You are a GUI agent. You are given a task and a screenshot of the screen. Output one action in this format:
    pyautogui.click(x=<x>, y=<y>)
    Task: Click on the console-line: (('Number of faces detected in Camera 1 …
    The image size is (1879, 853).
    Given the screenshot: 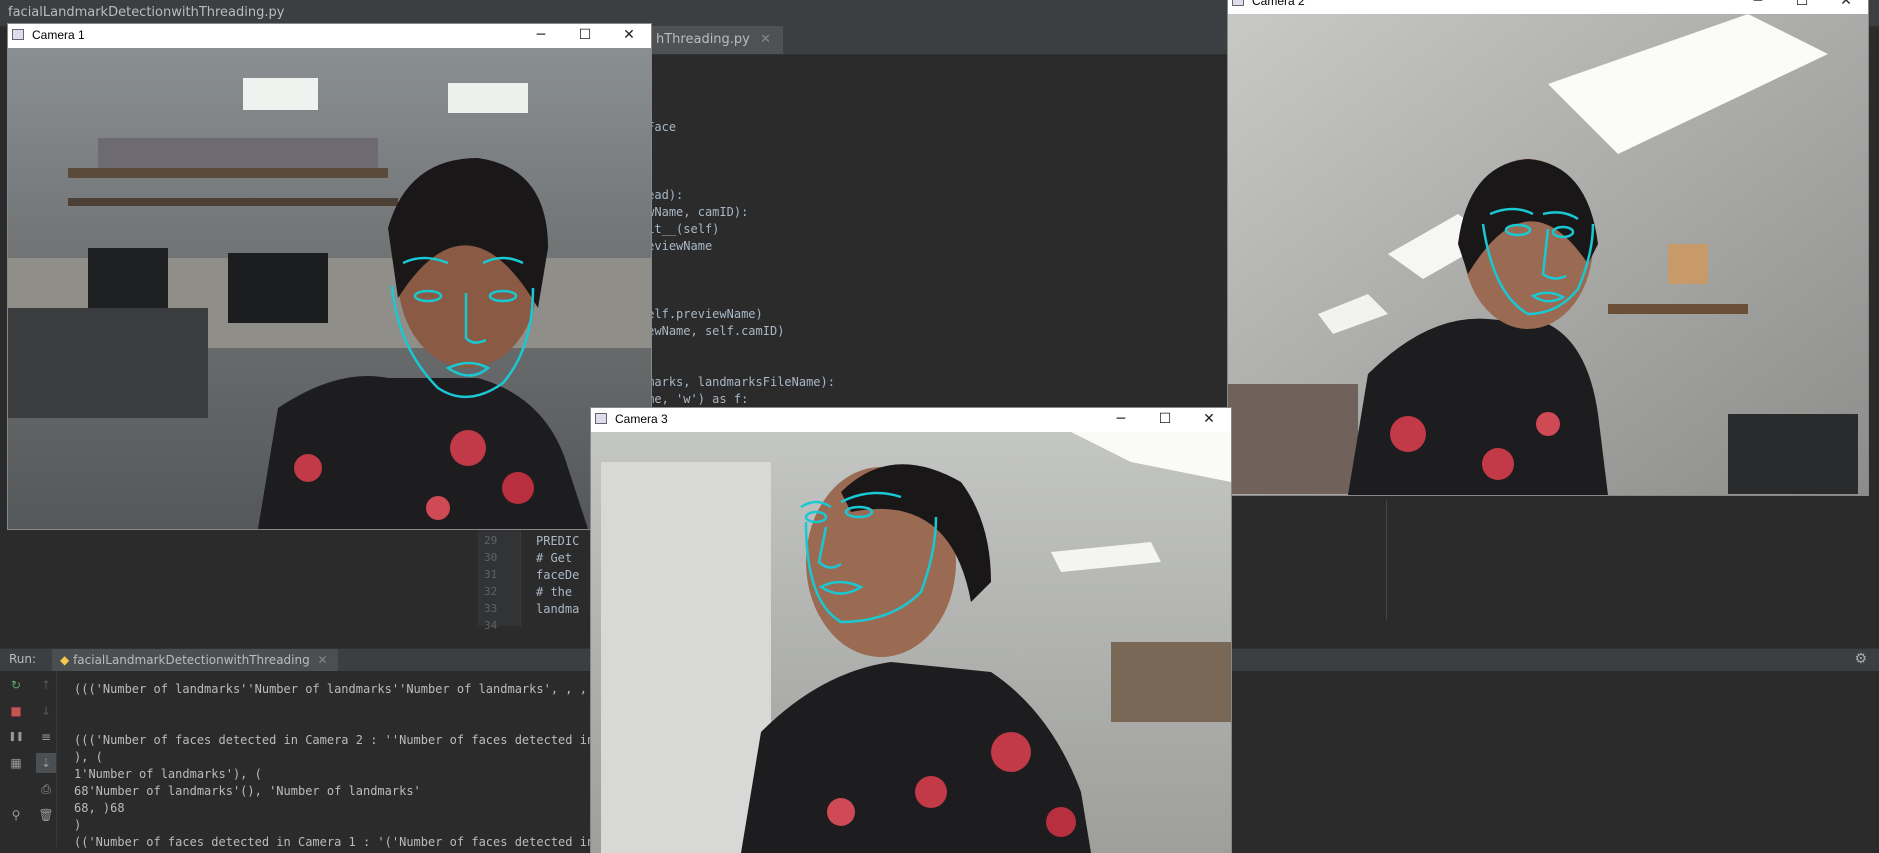 What is the action you would take?
    pyautogui.click(x=341, y=842)
    